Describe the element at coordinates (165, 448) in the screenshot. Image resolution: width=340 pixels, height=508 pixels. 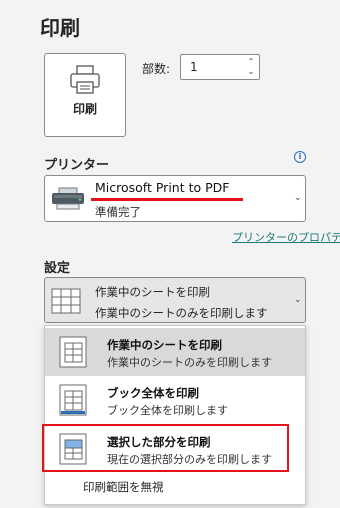
I see `selection-highlight-box` at that location.